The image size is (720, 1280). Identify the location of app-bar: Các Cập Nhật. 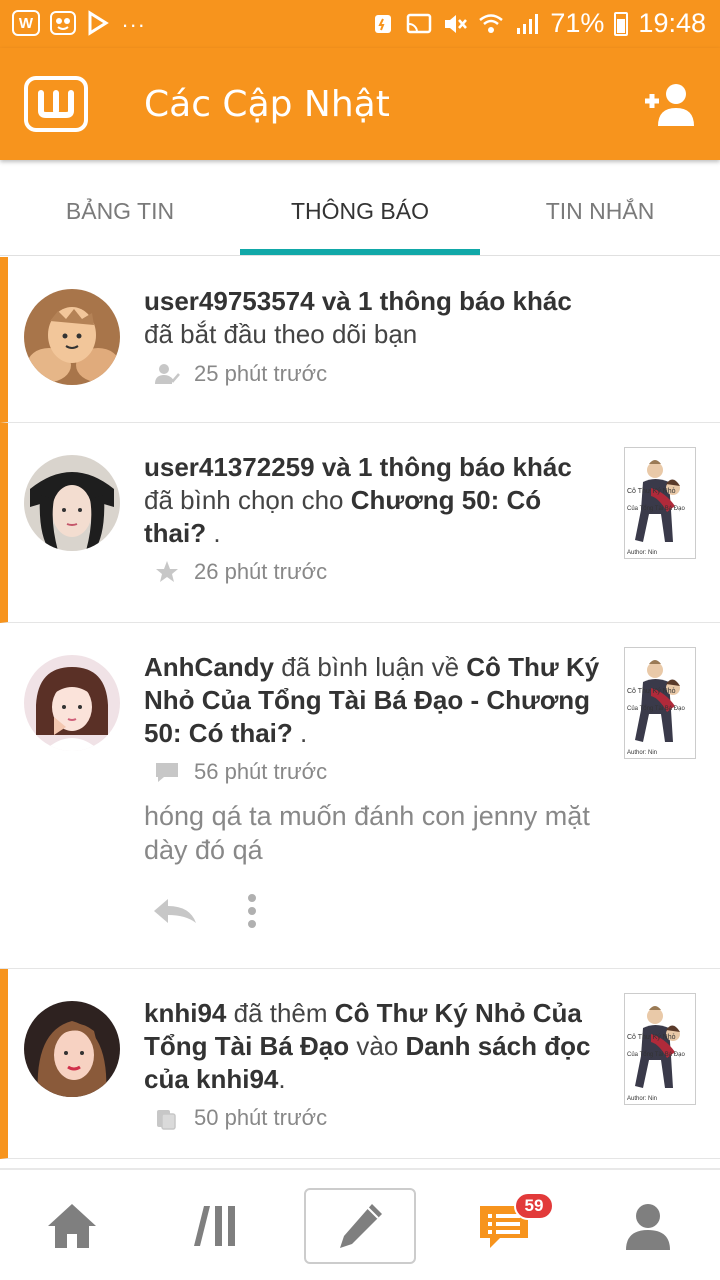
(360, 104).